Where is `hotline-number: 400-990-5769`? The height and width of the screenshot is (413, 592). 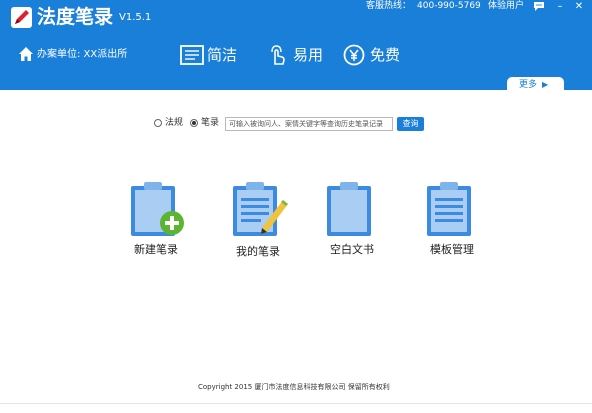
hotline-number: 400-990-5769 is located at coordinates (449, 6).